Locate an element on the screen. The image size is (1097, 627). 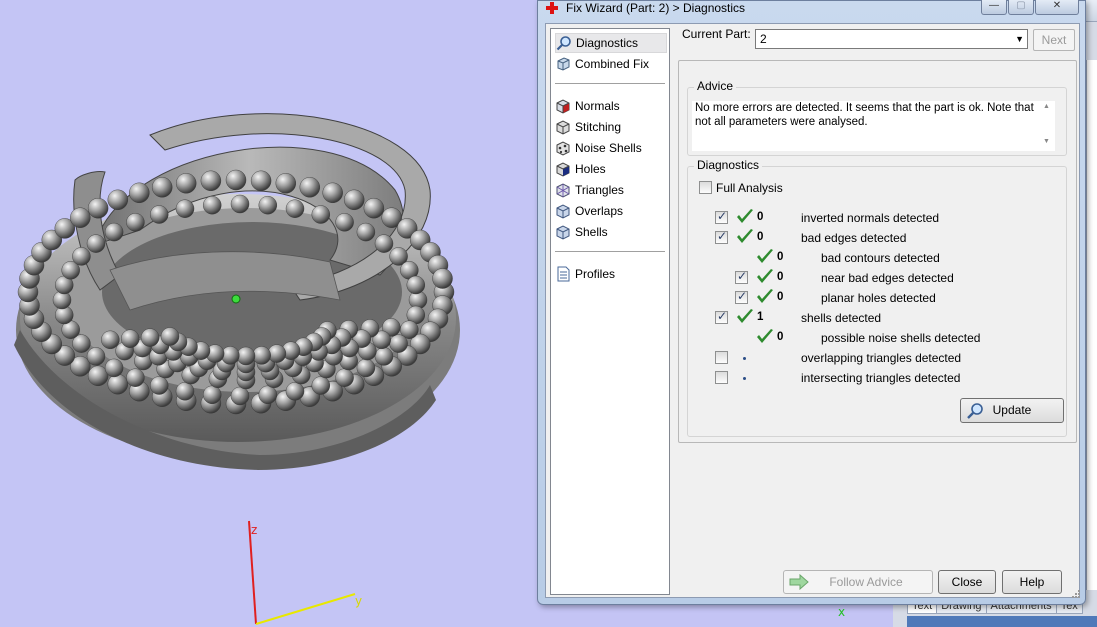
diagnostic-label: bad contours detected is located at coordinates (880, 258).